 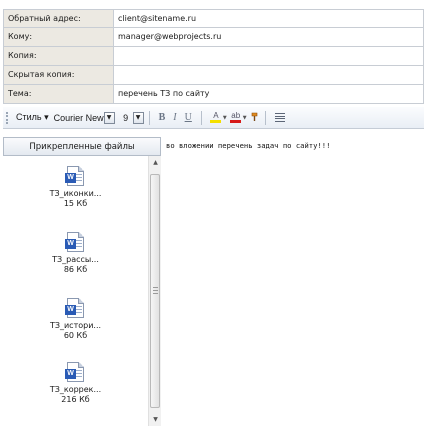 I want to click on formatting-toolbar: Стиль ▾ Courier New ▼ 9 ▼ B I U A ▼ ab ▼, so click(x=213, y=118).